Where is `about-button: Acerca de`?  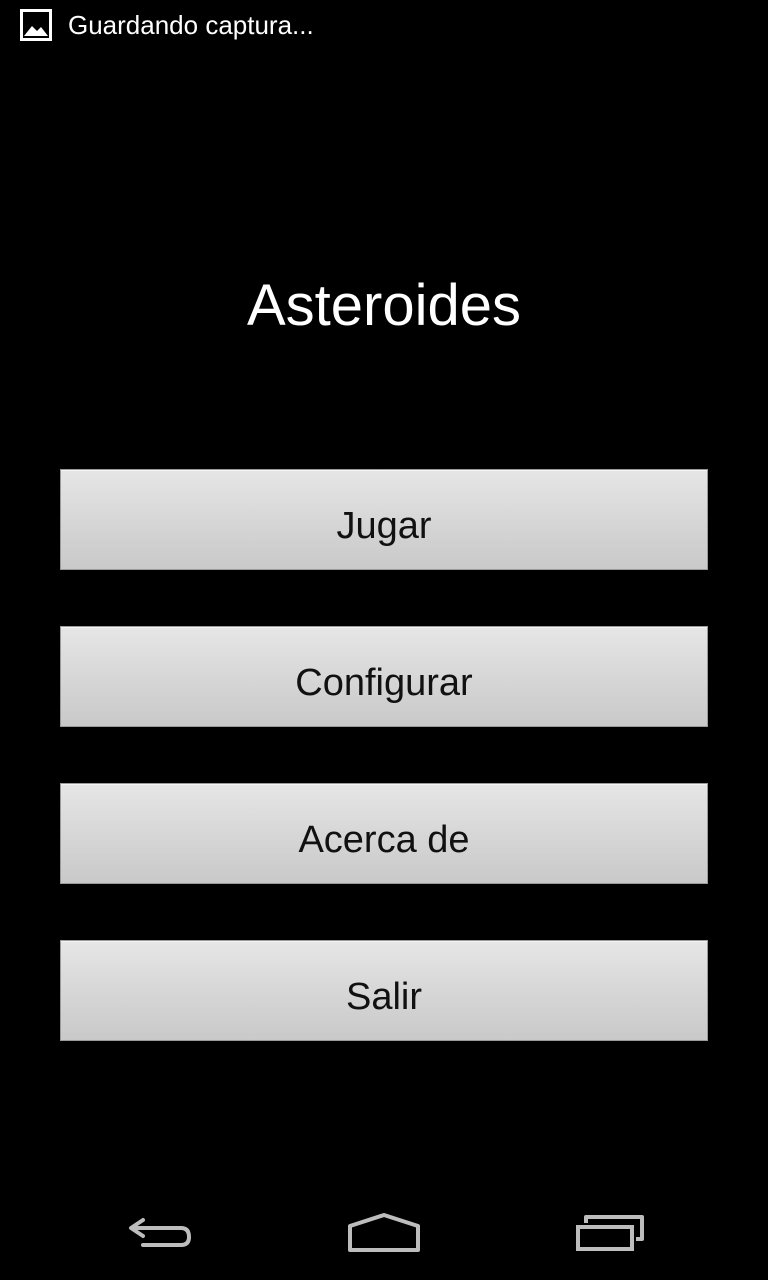 about-button: Acerca de is located at coordinates (384, 833).